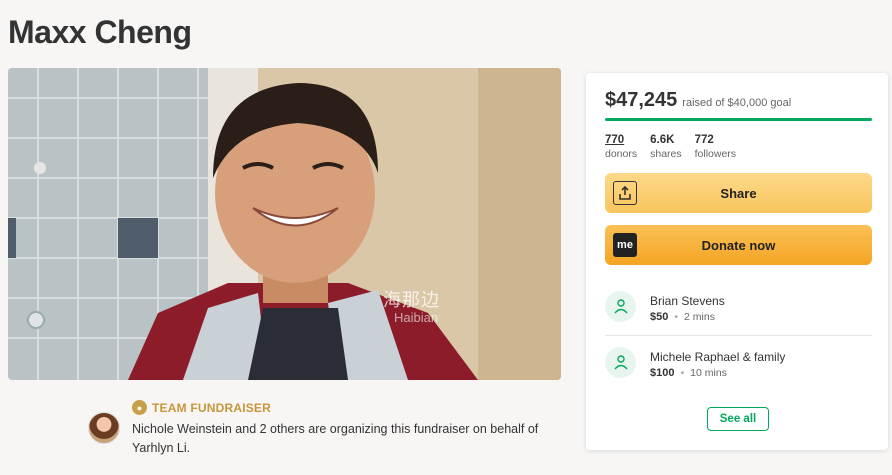 This screenshot has height=475, width=892. Describe the element at coordinates (625, 193) in the screenshot. I see `share-icon` at that location.